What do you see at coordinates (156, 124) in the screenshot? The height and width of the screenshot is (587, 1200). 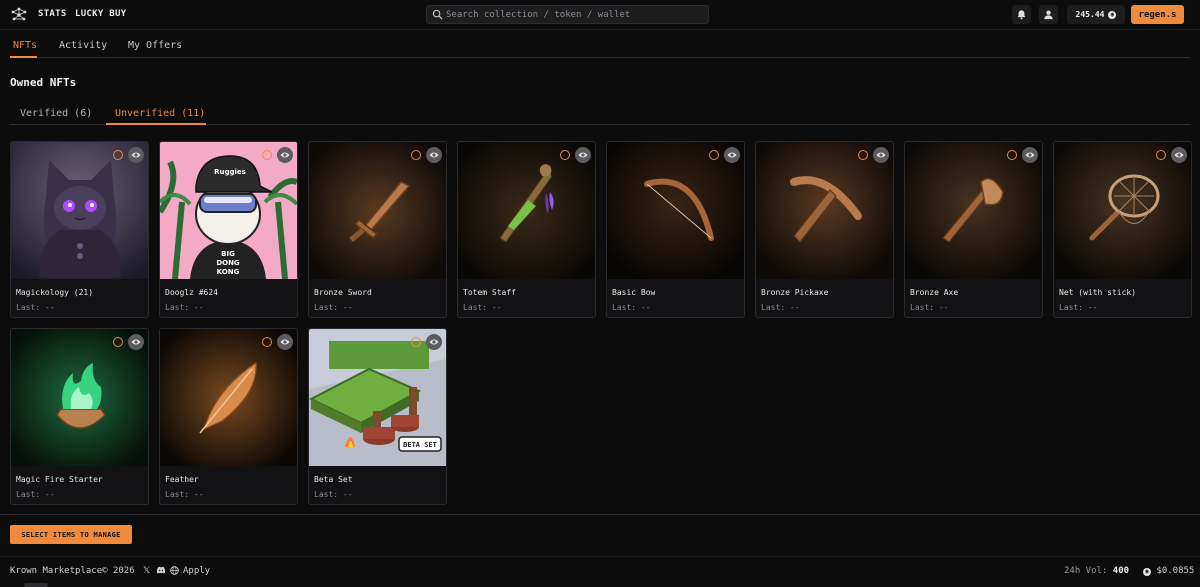 I see `active-sub-tab-indicator` at bounding box center [156, 124].